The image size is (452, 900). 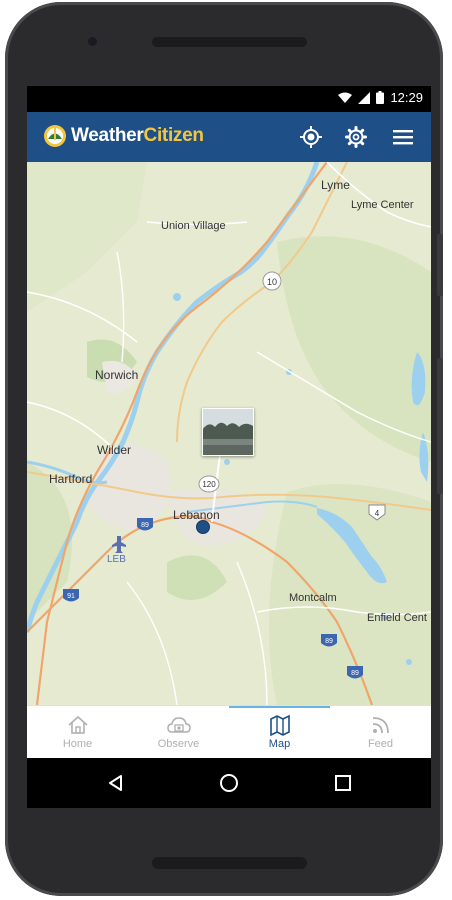 What do you see at coordinates (178, 725) in the screenshot?
I see `camera-cloud-icon` at bounding box center [178, 725].